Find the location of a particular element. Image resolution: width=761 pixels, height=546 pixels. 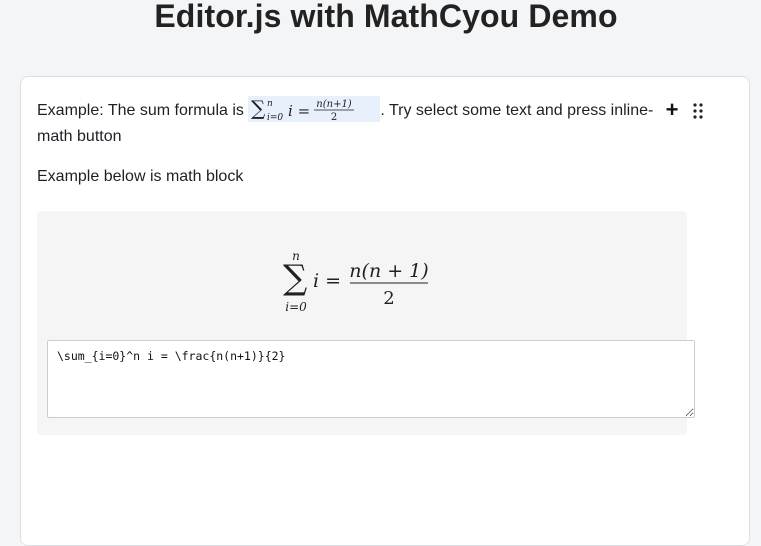

math-block-render: n ∑ i=0 i = n(n + 1) 2 is located at coordinates (356, 281).